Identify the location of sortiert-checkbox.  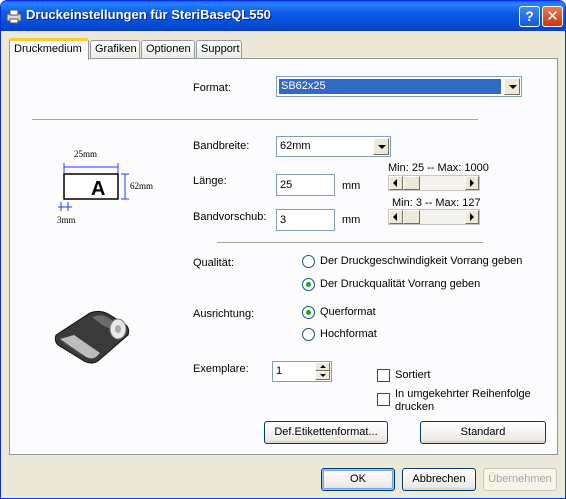
(383, 375).